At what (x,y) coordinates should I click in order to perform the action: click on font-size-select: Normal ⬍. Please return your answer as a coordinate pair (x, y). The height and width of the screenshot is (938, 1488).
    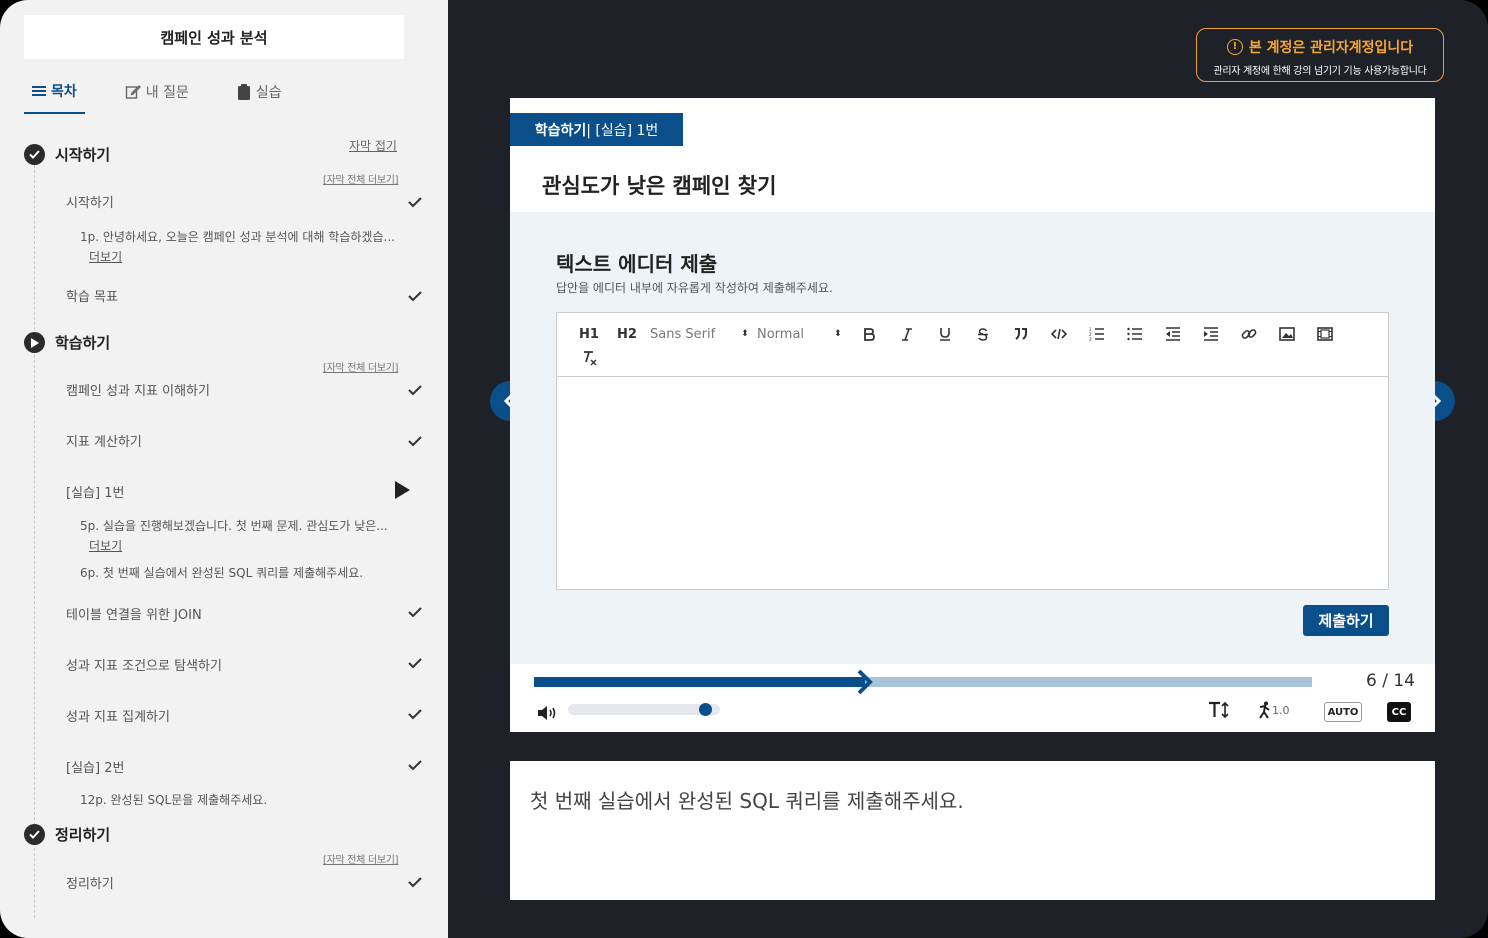
    Looking at the image, I should click on (799, 334).